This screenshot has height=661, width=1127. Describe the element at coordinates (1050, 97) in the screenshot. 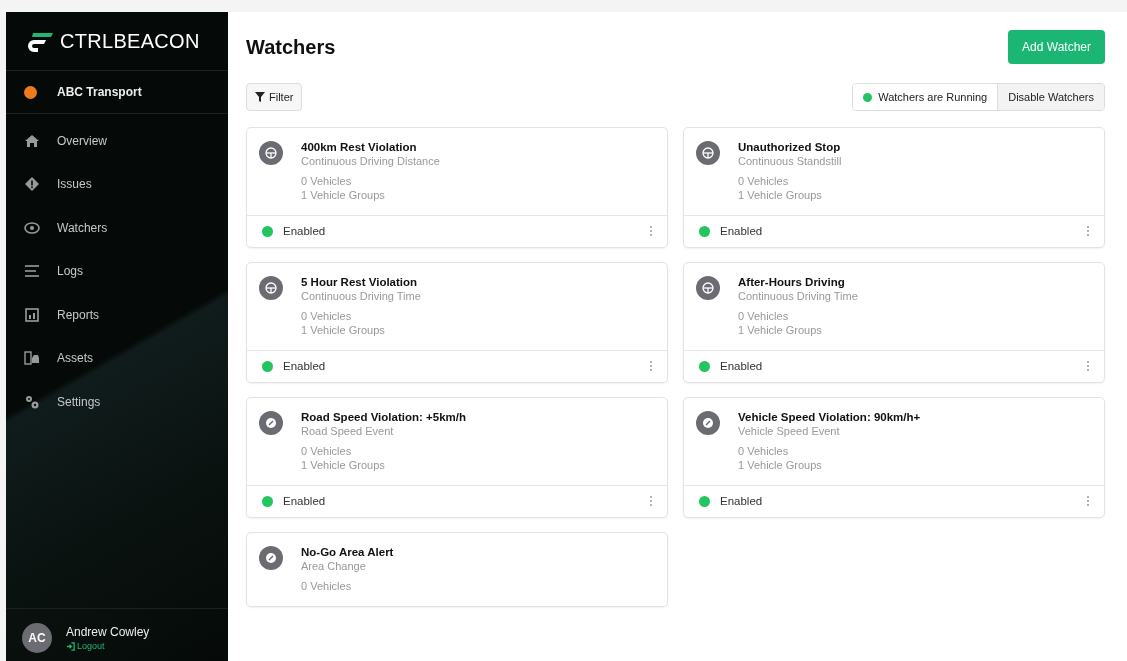

I see `disable-watchers-button: Disable Watchers` at that location.